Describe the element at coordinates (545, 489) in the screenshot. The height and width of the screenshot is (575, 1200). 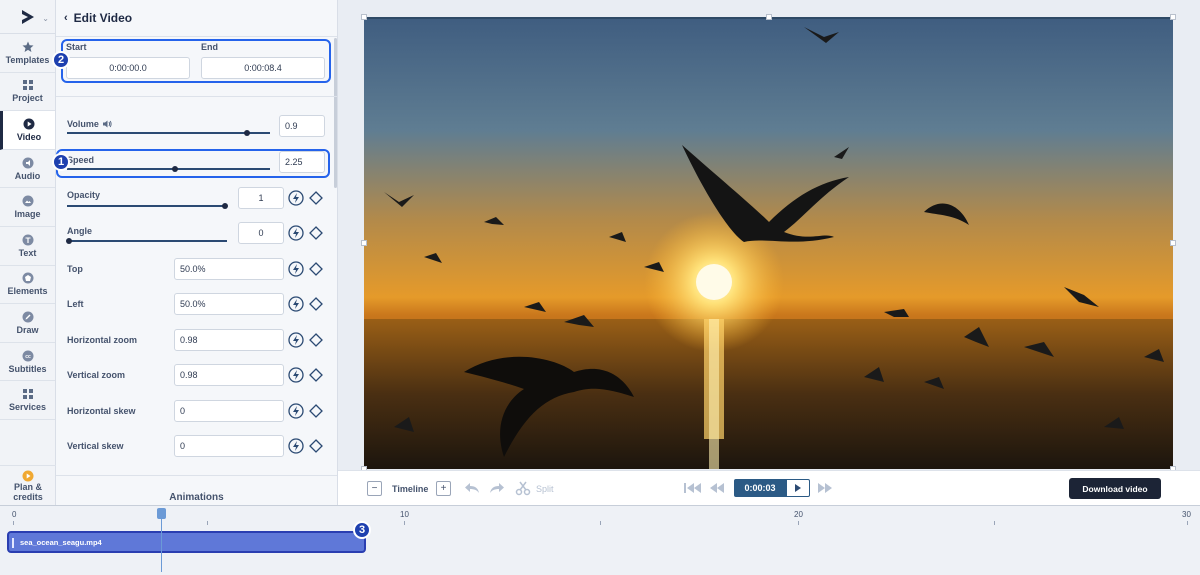
I see `split-button: Split` at that location.